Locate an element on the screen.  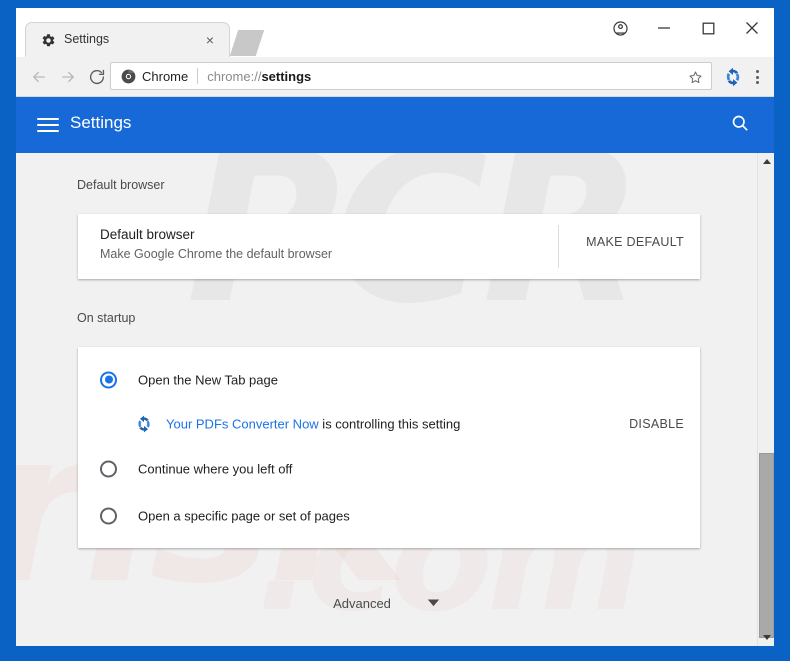
hamburger-icon is located at coordinates (48, 125).